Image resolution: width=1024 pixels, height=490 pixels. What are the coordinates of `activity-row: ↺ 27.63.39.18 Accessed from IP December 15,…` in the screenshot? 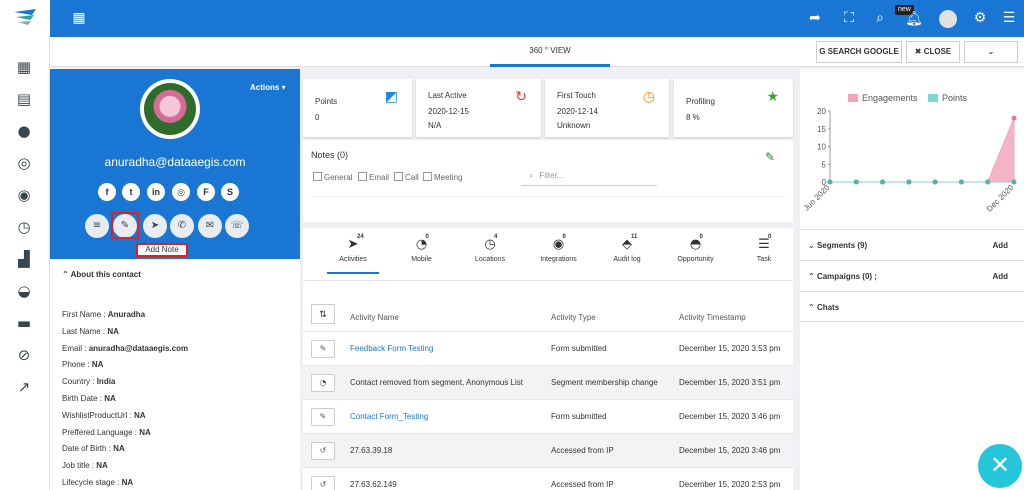 It's located at (548, 450).